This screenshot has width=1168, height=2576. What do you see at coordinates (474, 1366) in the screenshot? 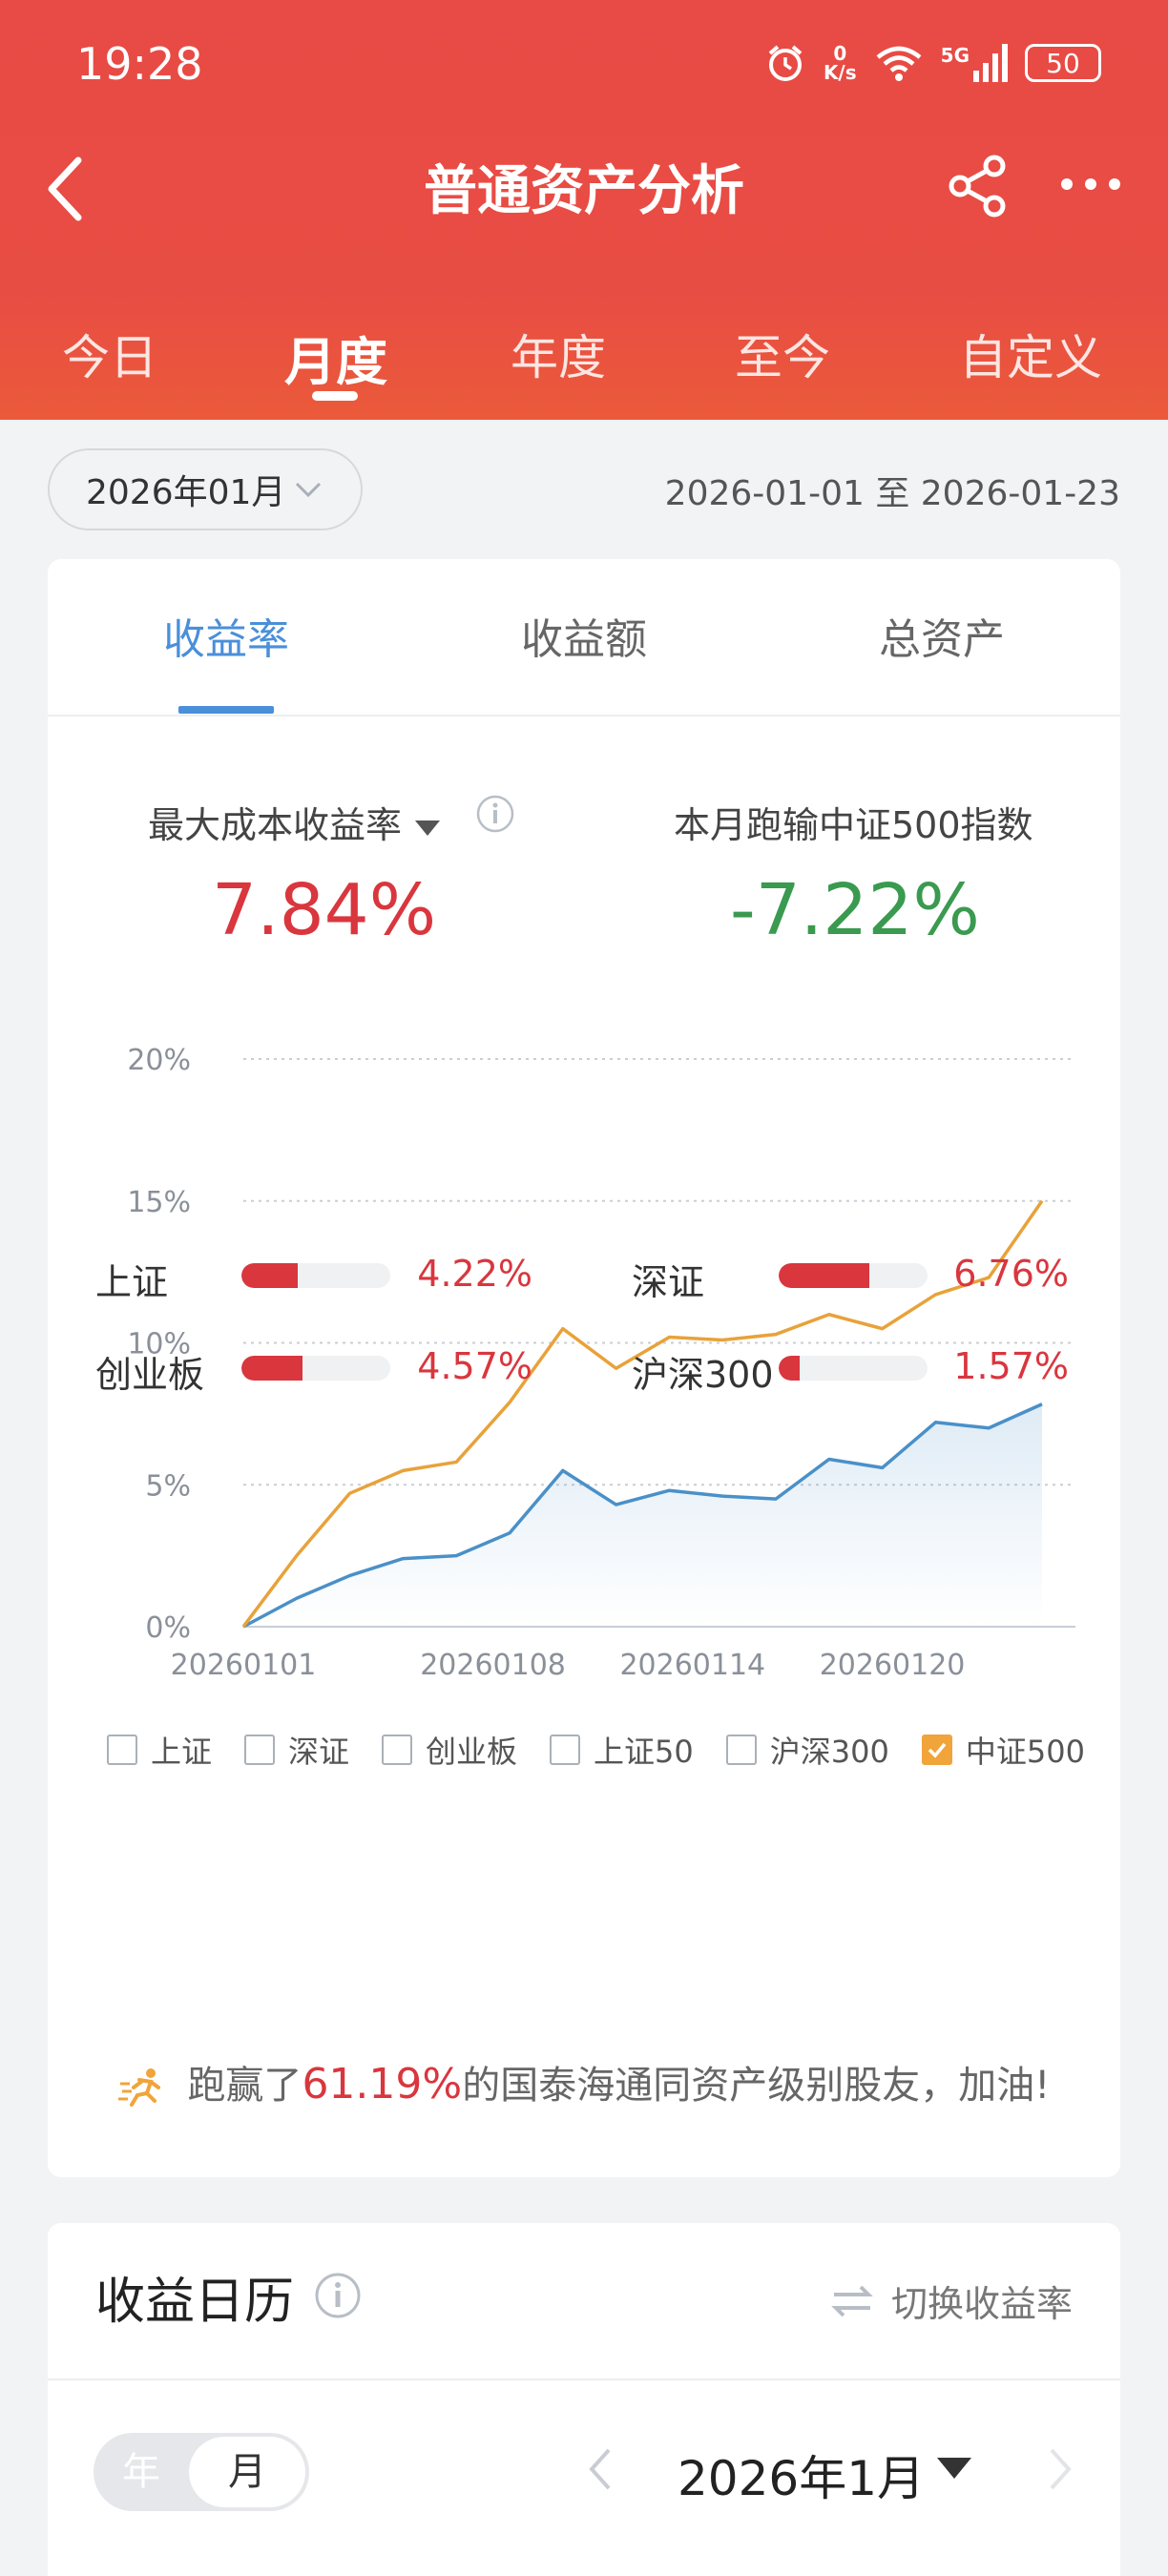
I see `index-value: 4.57%` at bounding box center [474, 1366].